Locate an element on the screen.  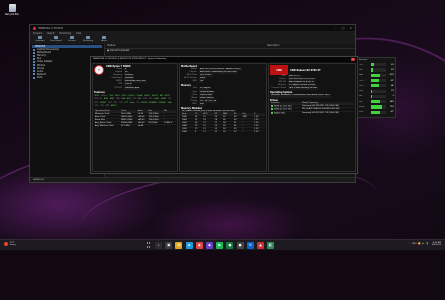
widget-sensor-label: GPU is located at coordinates (361, 69).